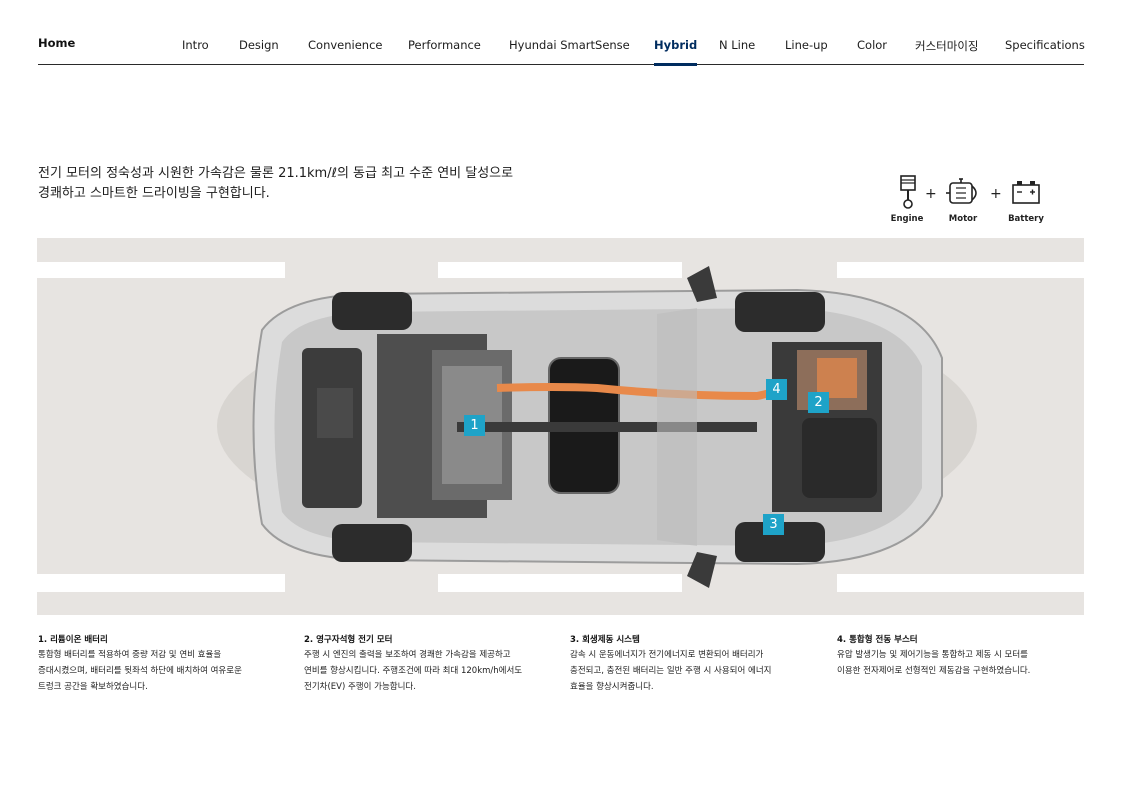  I want to click on motor-icon, so click(964, 192).